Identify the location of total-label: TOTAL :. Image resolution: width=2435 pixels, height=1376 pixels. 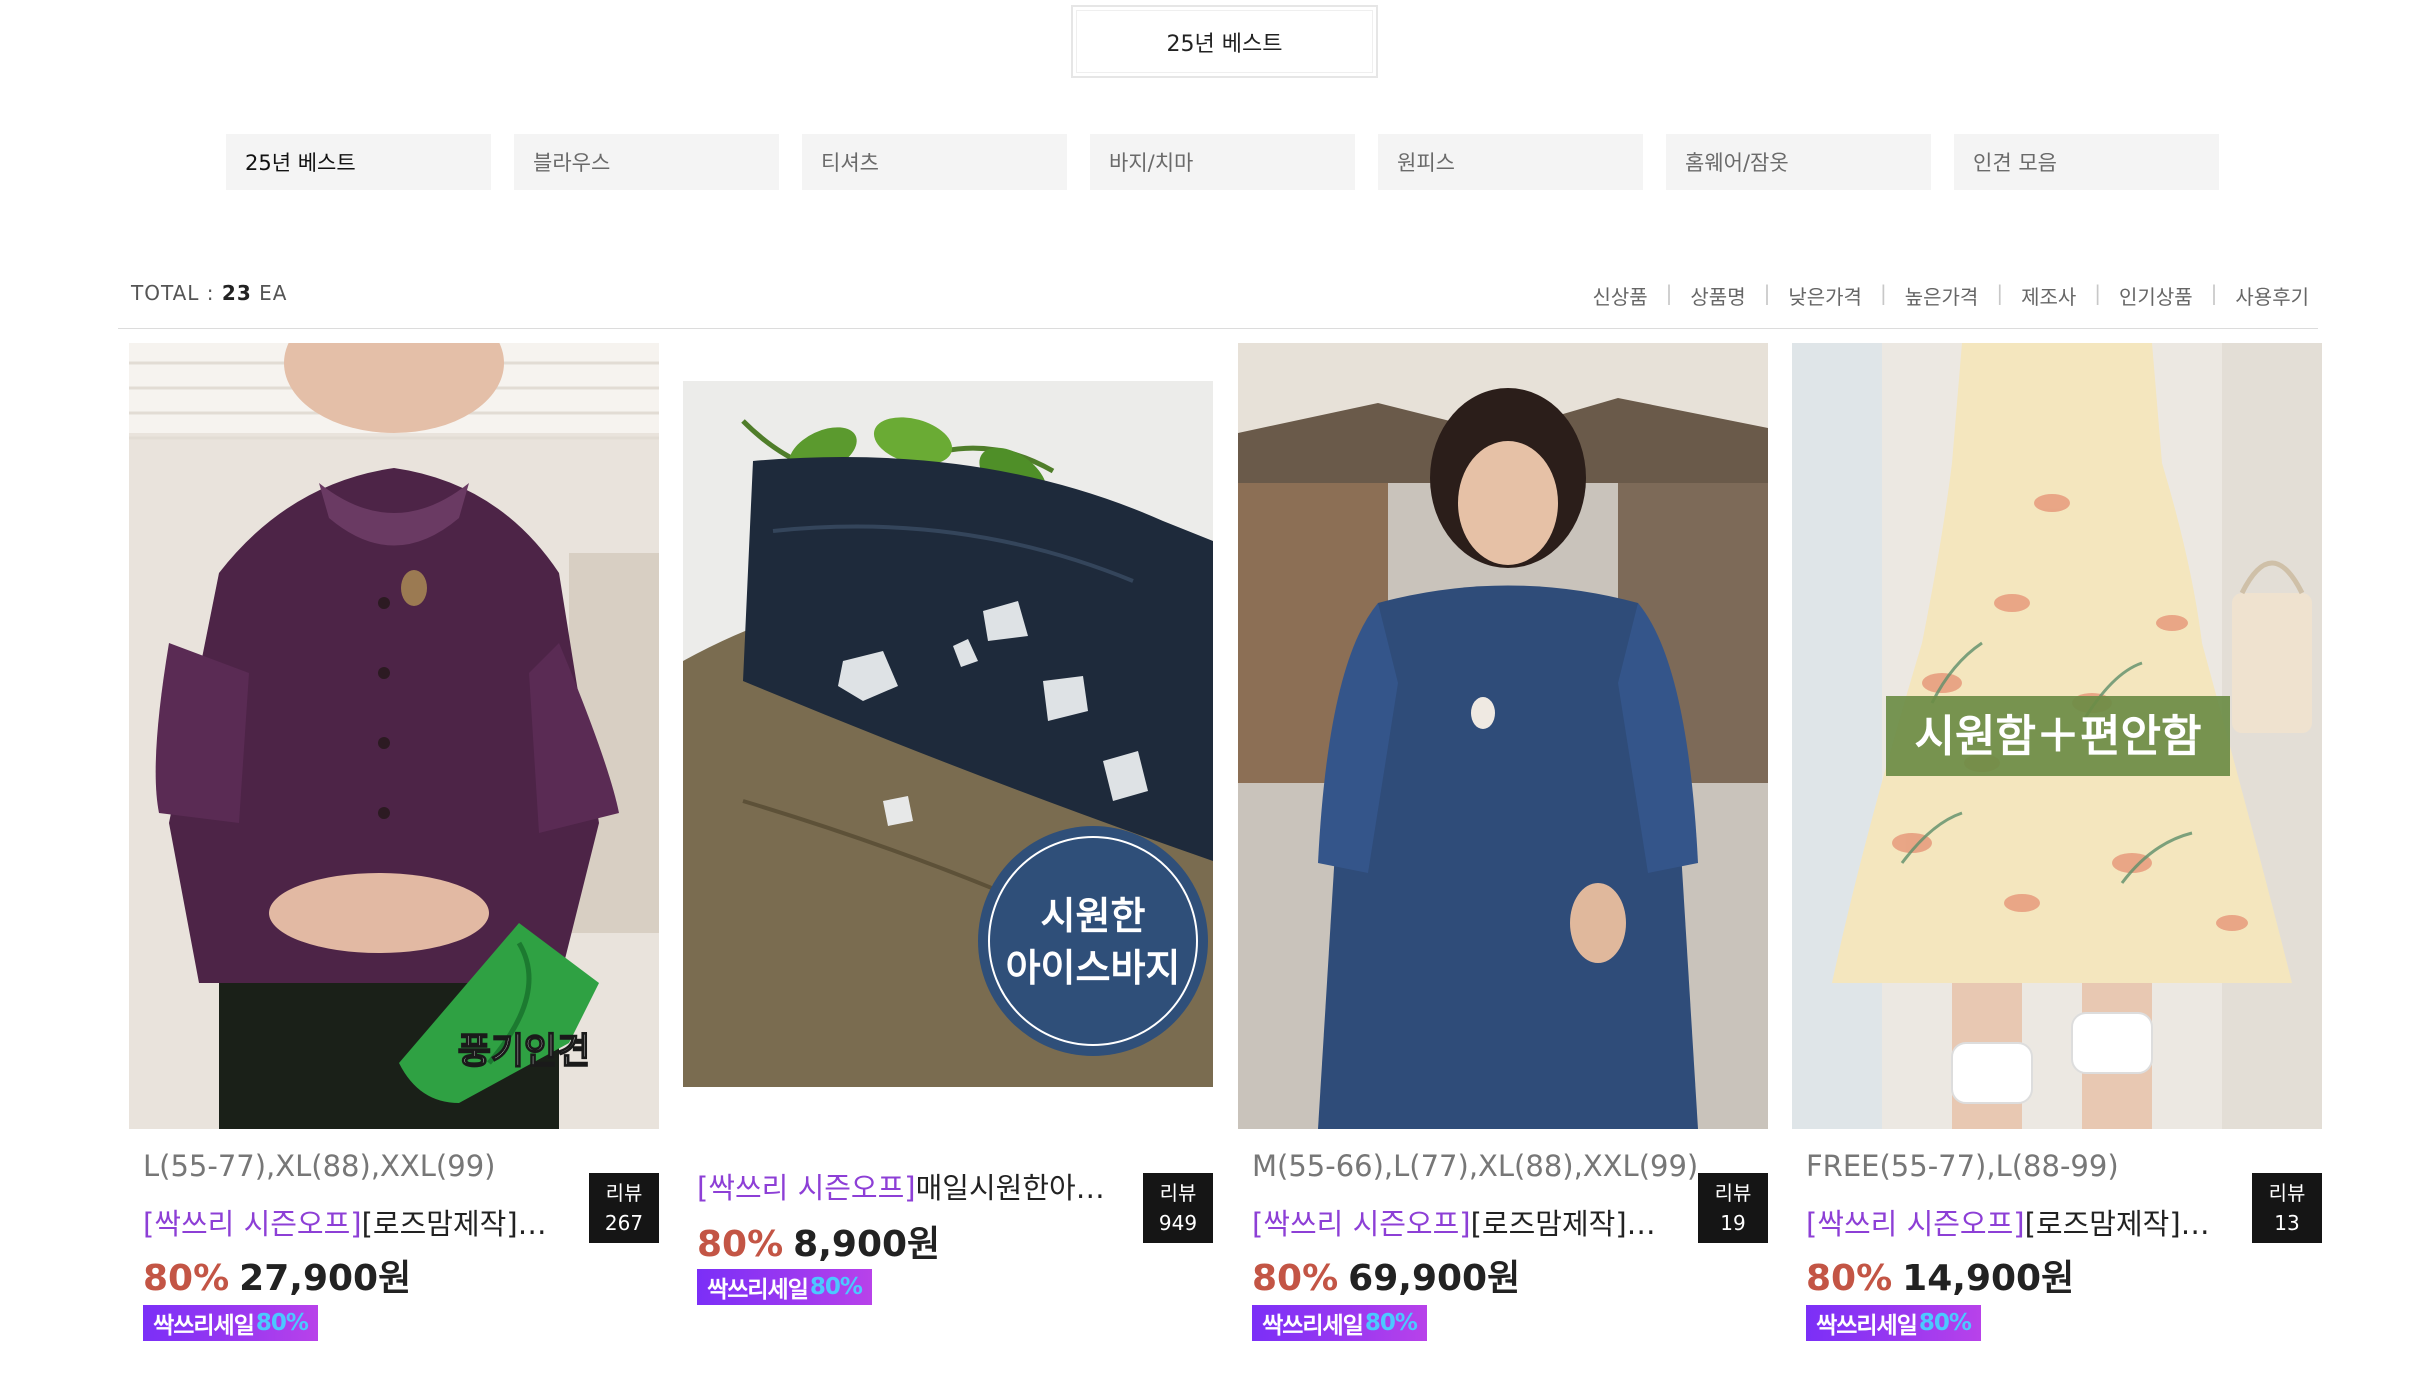
(176, 293).